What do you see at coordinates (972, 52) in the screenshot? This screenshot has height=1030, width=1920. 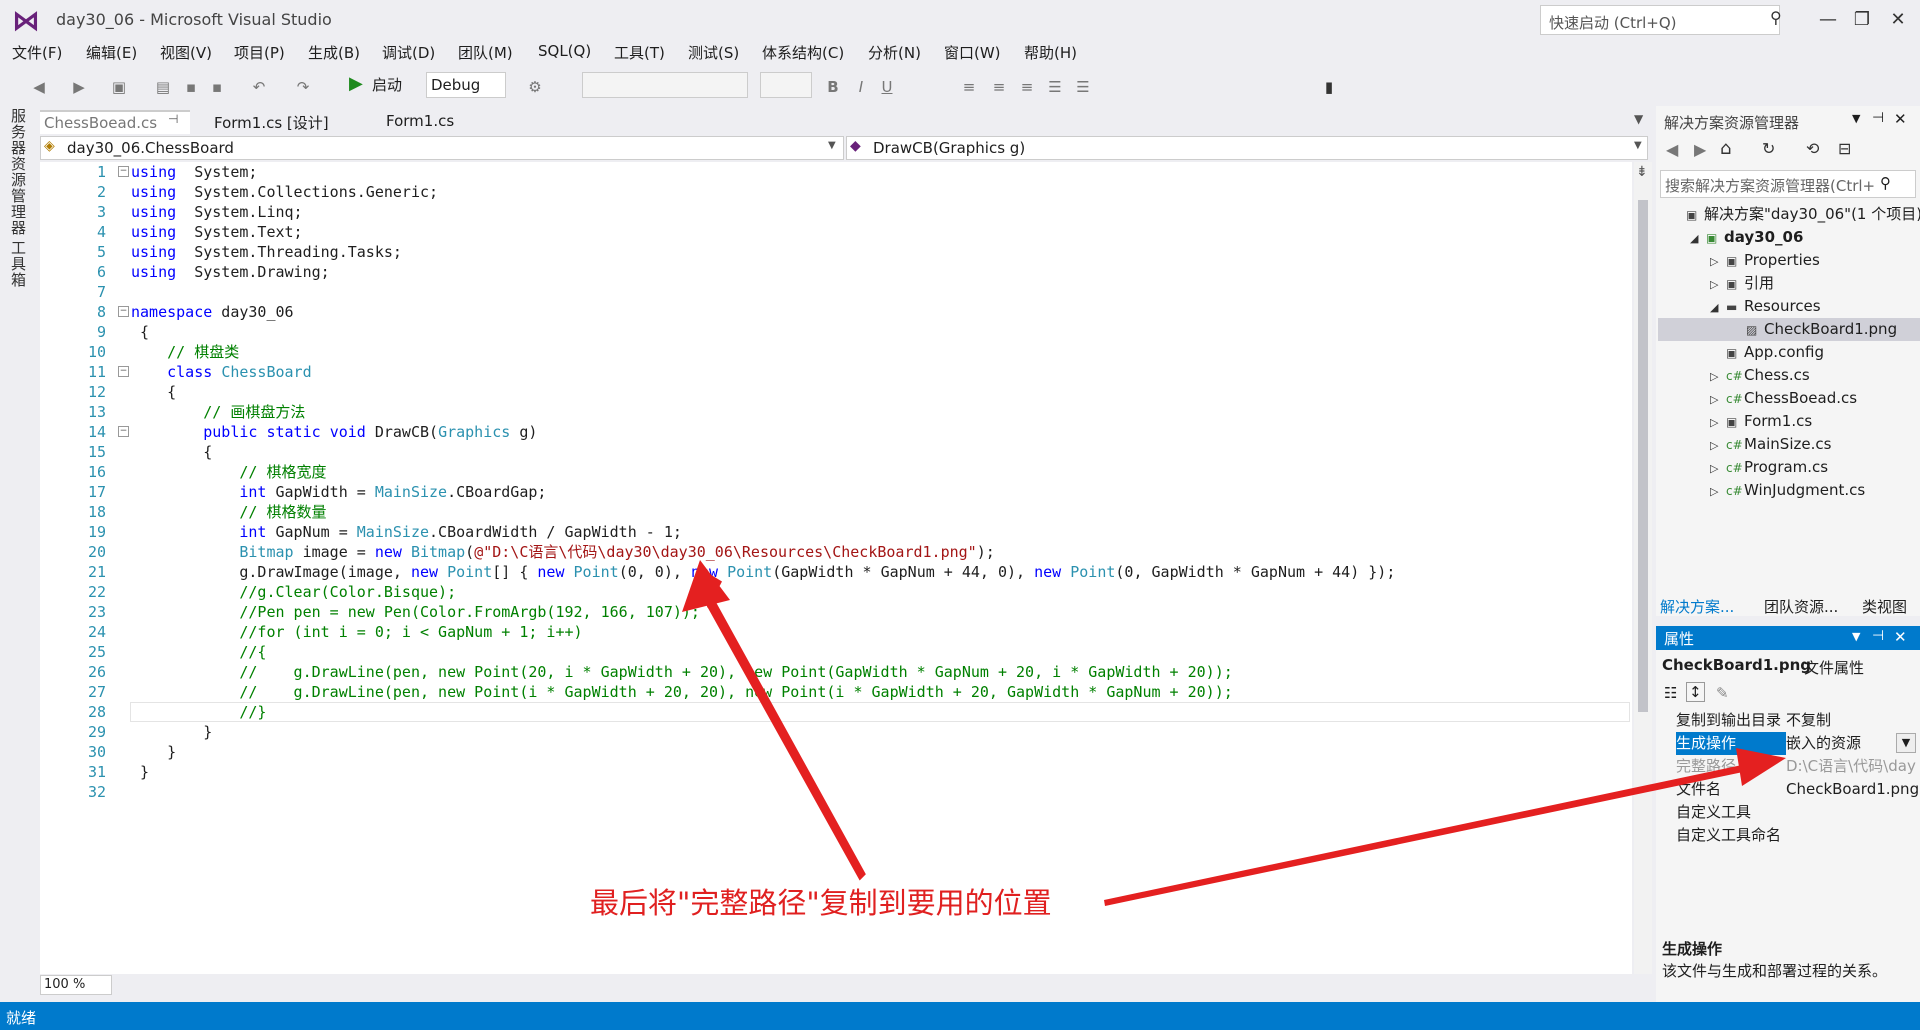 I see `menu-item: 窗口(W)` at bounding box center [972, 52].